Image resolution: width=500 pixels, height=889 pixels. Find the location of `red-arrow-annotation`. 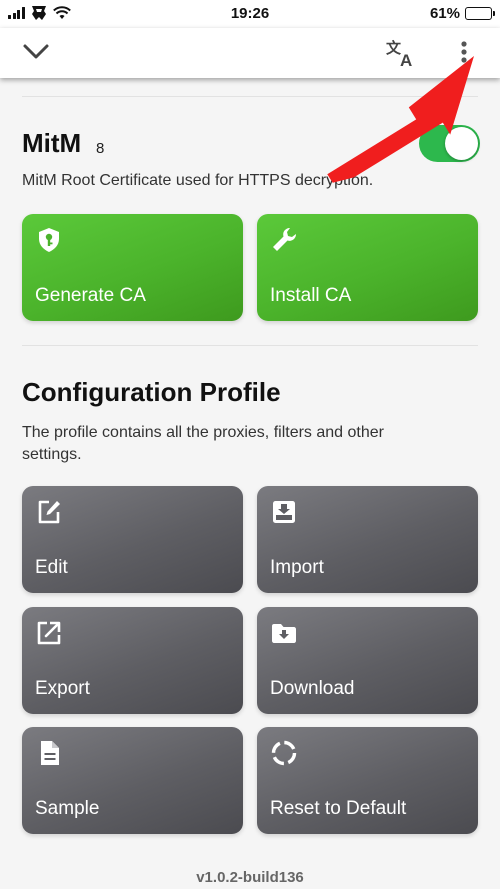

red-arrow-annotation is located at coordinates (400, 119).